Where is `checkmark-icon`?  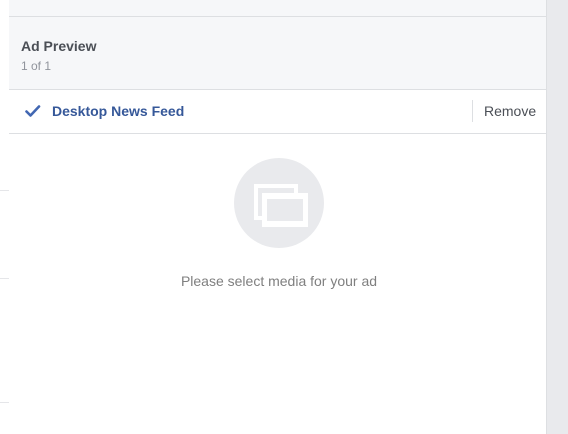
checkmark-icon is located at coordinates (33, 111).